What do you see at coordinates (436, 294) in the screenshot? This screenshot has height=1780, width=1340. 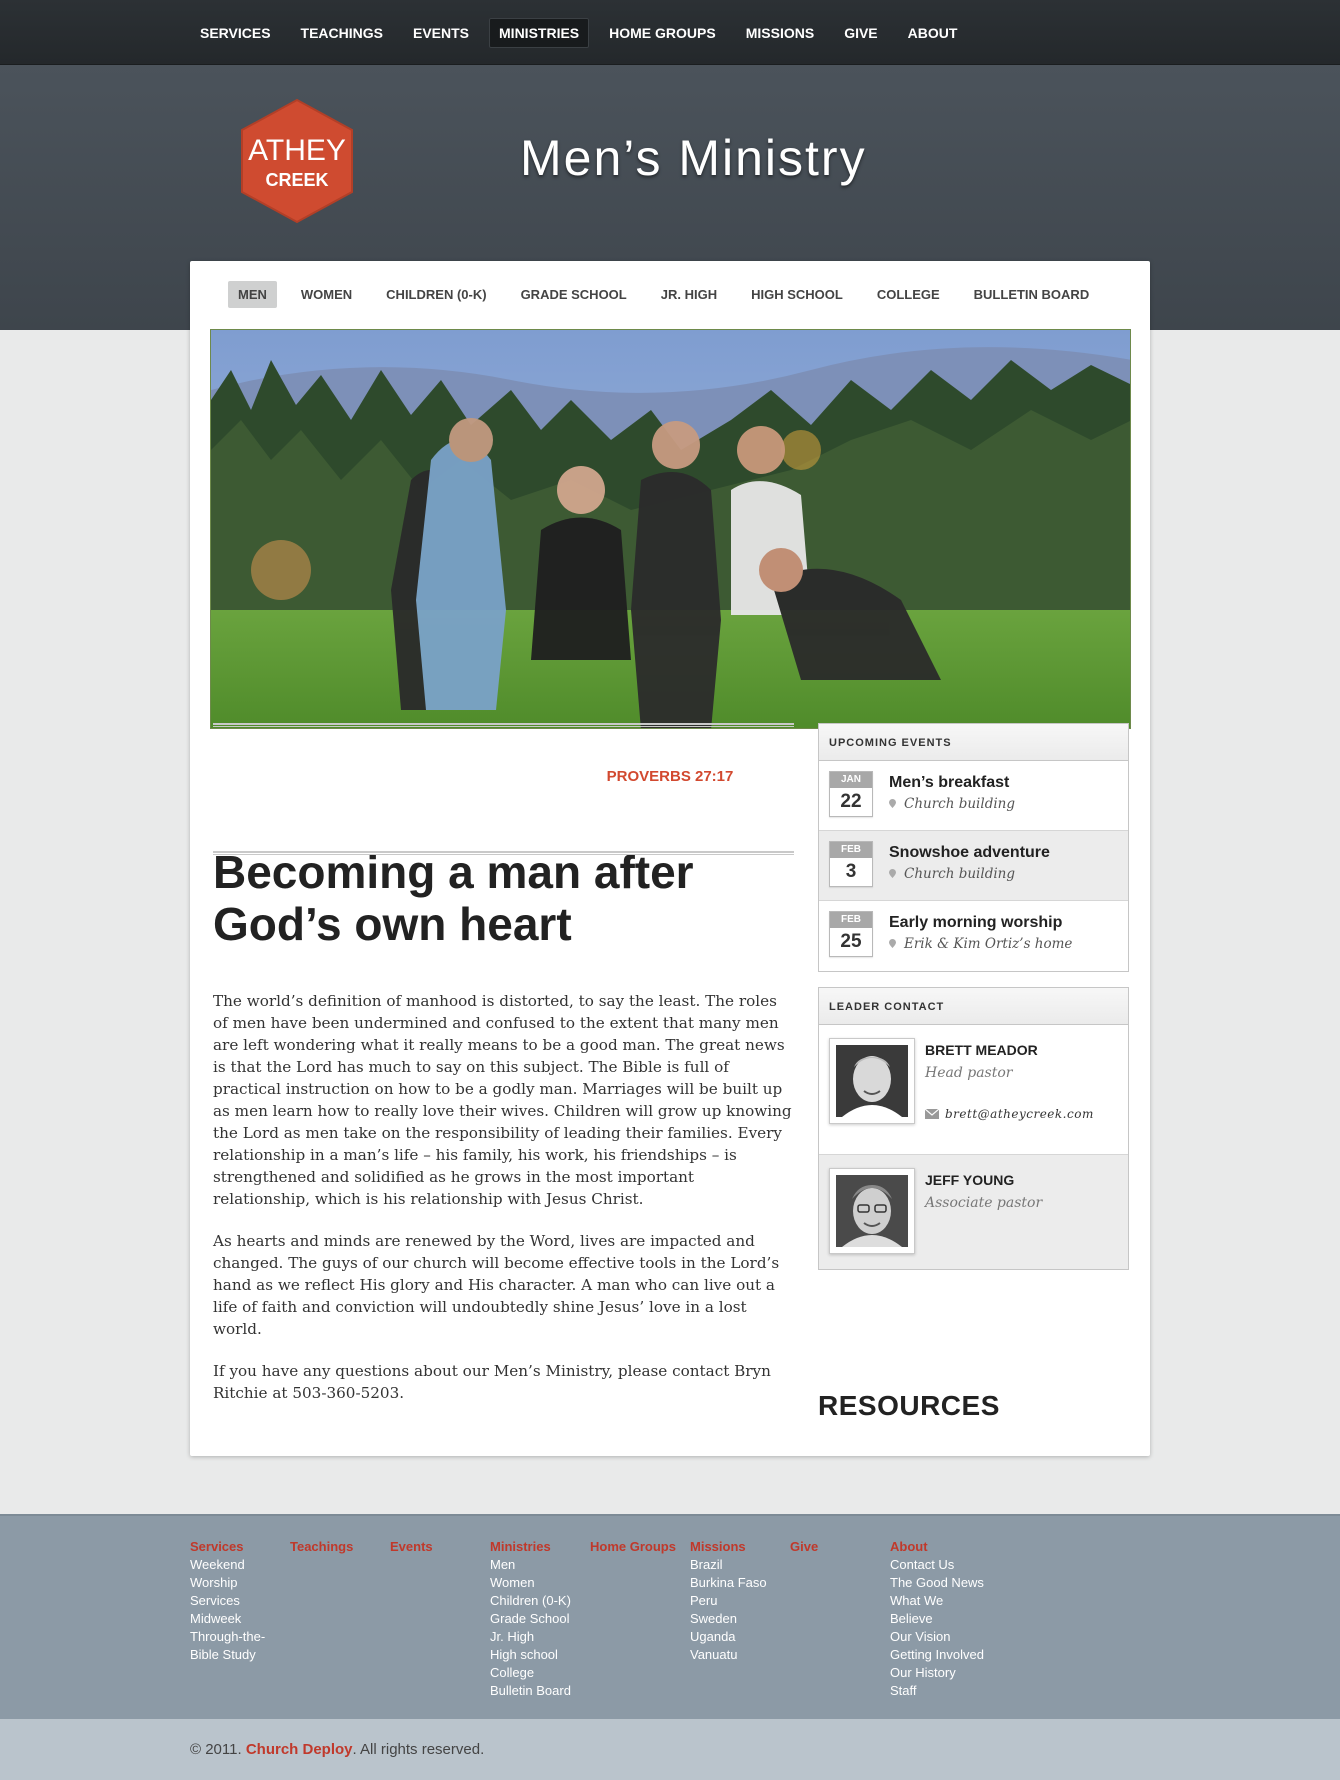 I see `subnav-children: CHILDREN (0-K)` at bounding box center [436, 294].